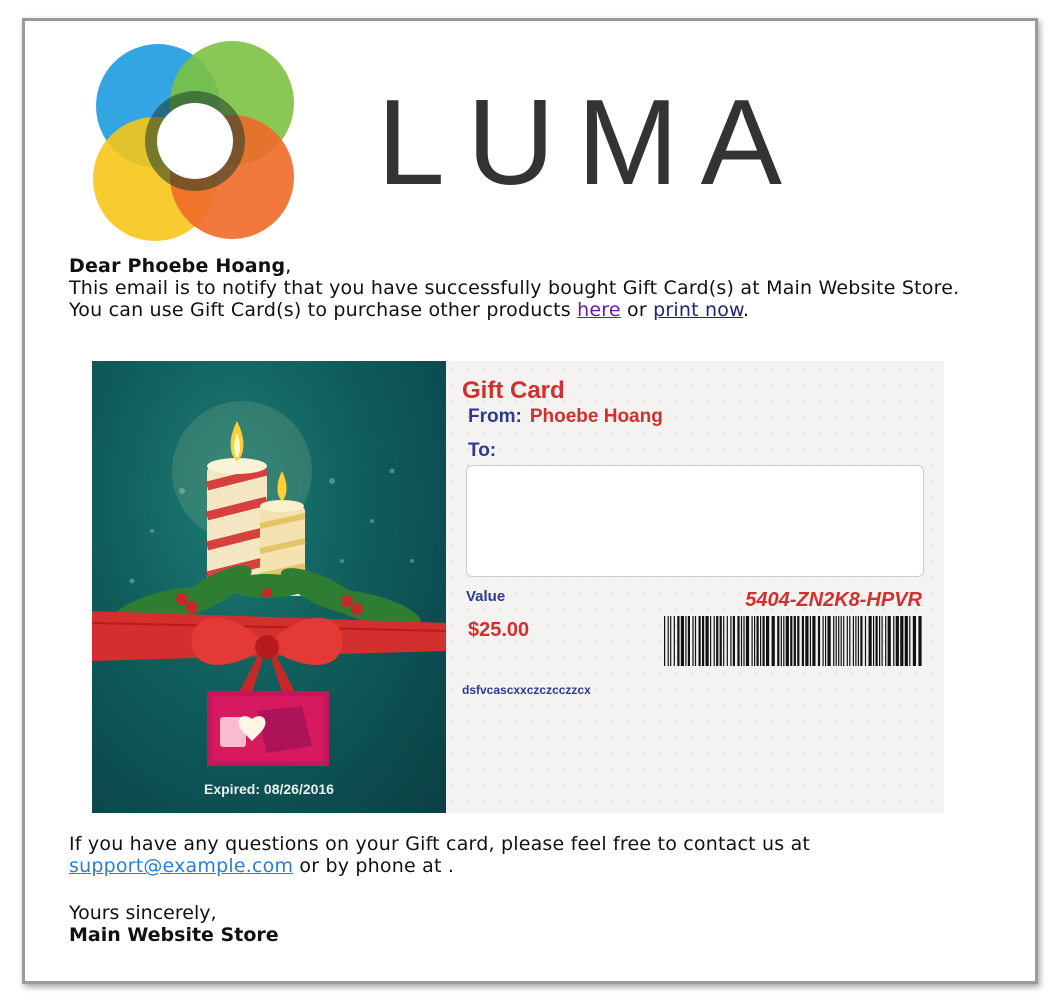  I want to click on usage-line-mid: or, so click(637, 310).